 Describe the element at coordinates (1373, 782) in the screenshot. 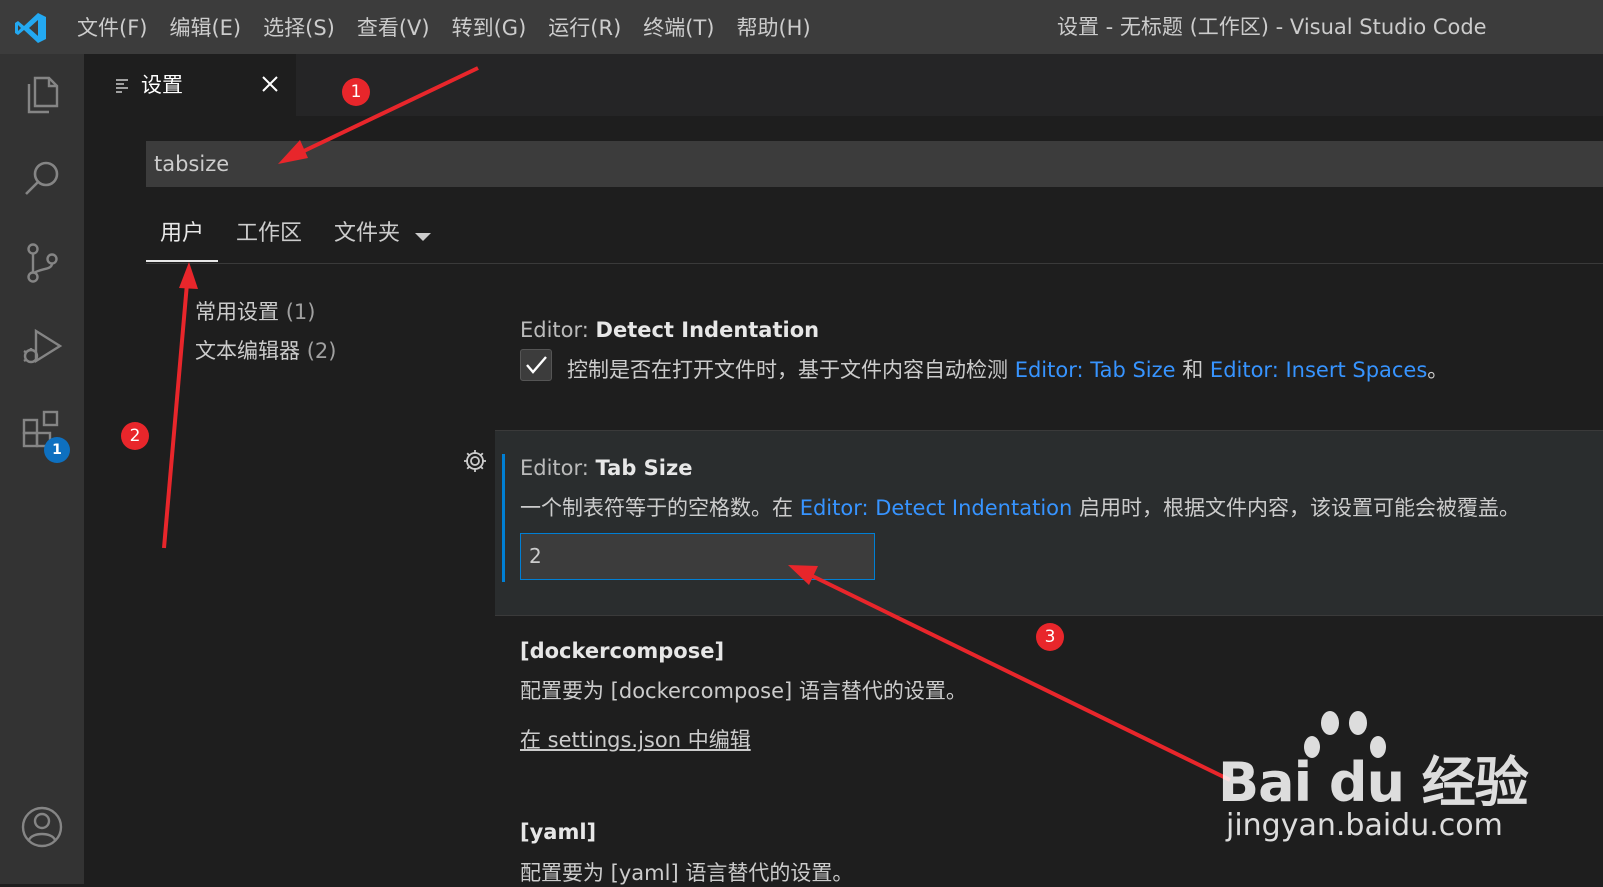

I see `watermark-brand: Bai du 经验` at that location.